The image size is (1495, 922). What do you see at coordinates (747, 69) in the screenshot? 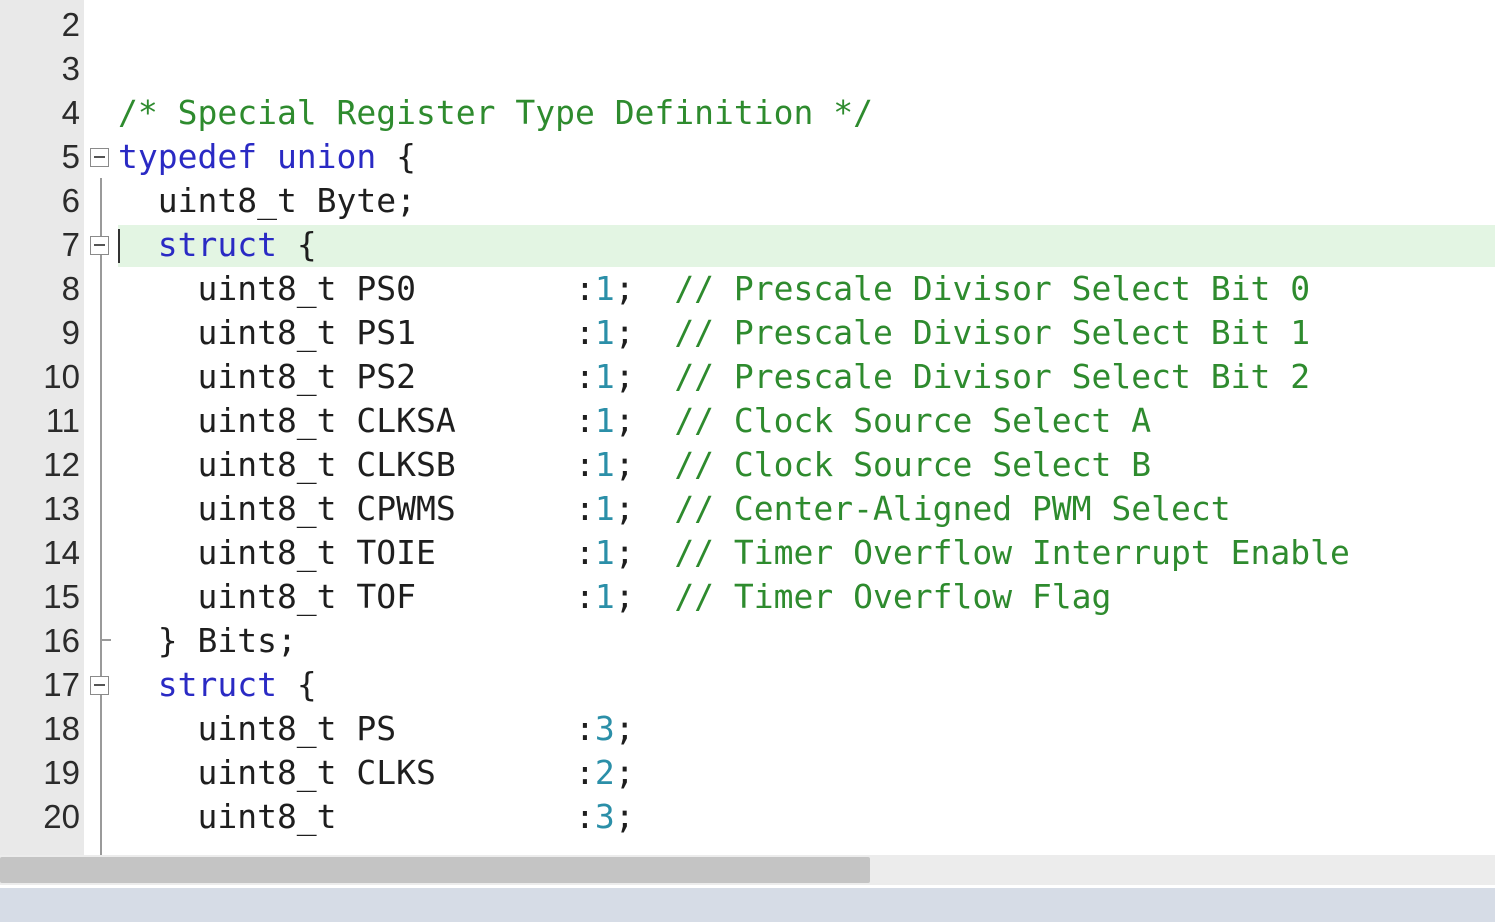
I see `code-line: 3` at bounding box center [747, 69].